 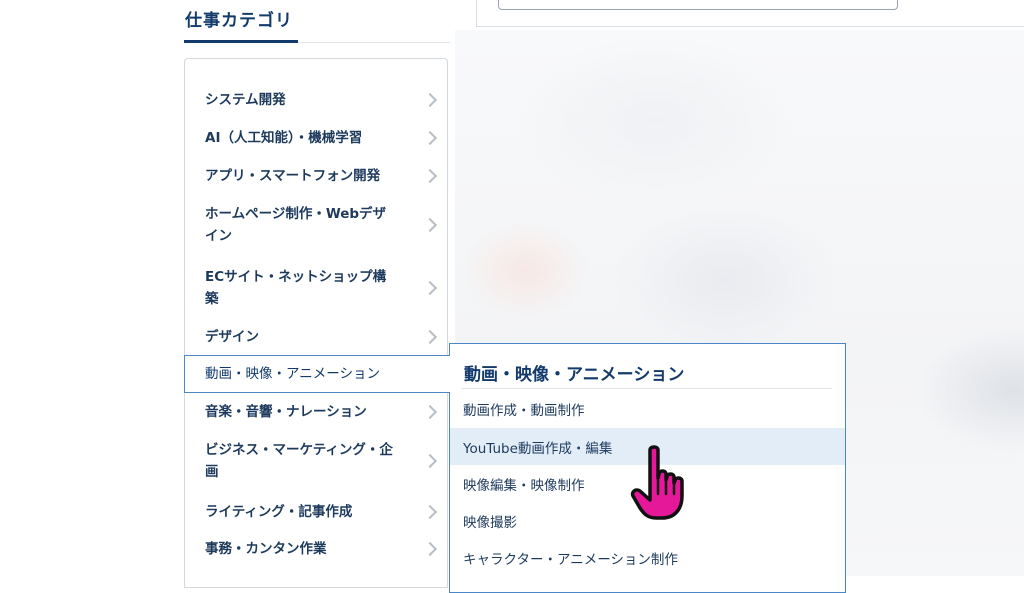 I want to click on category-item-office-tasks: 事務・カンタン作業, so click(x=316, y=549).